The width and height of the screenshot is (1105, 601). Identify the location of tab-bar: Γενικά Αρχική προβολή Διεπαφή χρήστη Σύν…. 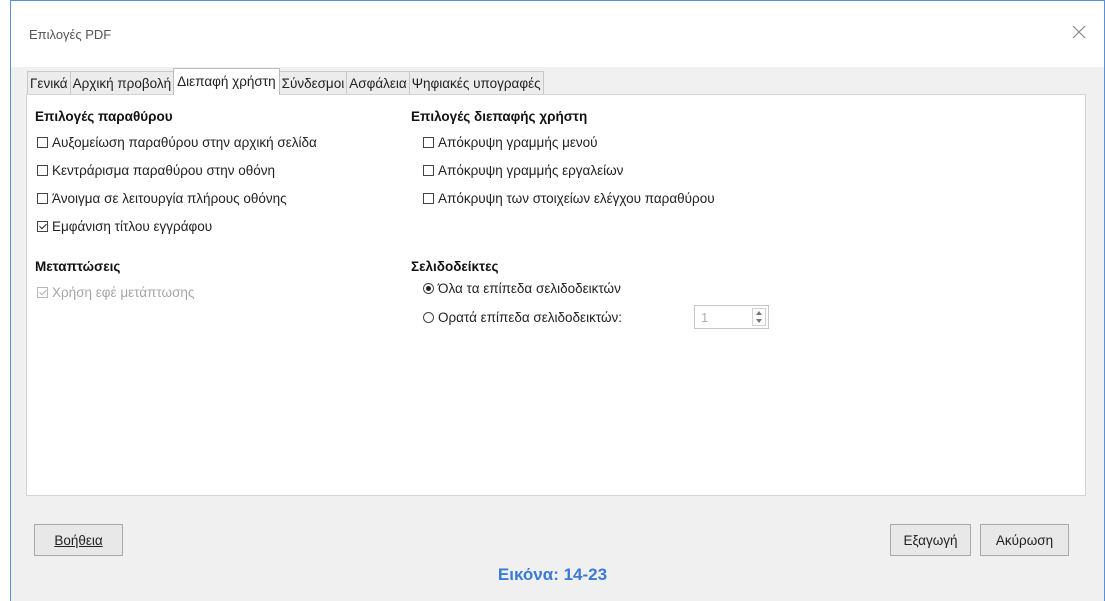
(285, 81).